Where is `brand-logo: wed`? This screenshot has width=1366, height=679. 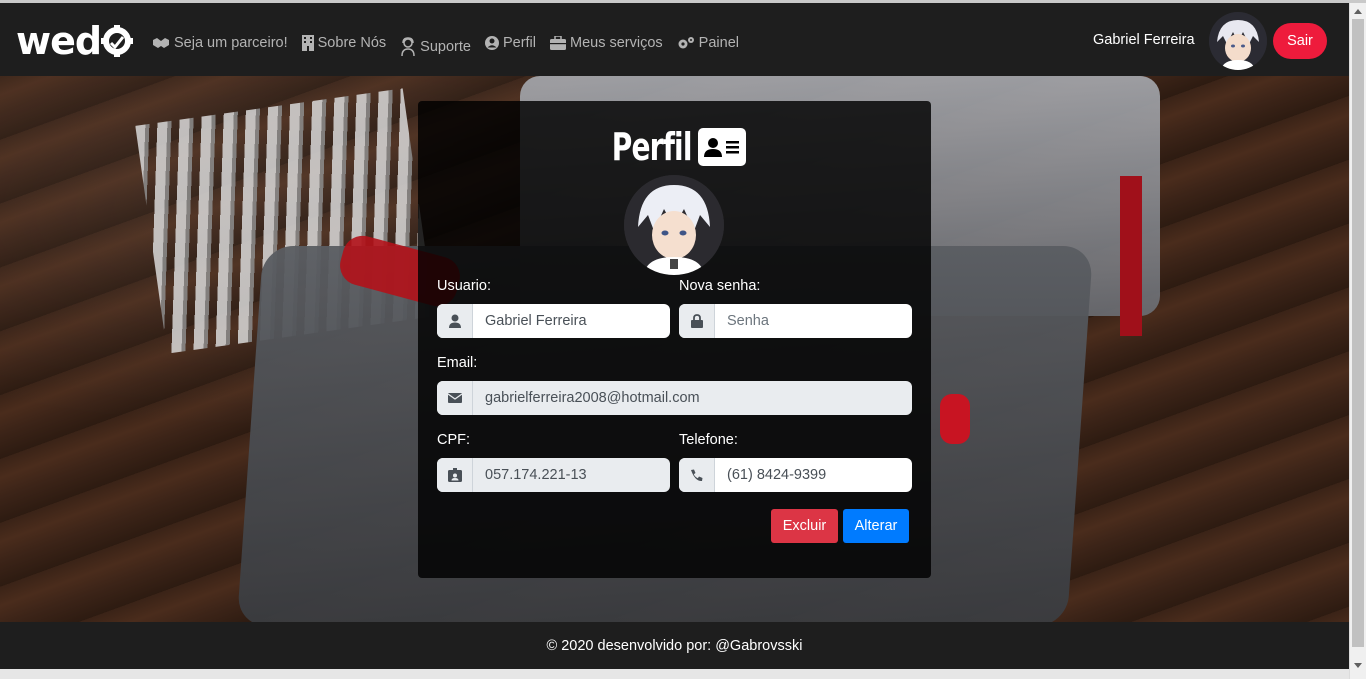 brand-logo: wed is located at coordinates (75, 41).